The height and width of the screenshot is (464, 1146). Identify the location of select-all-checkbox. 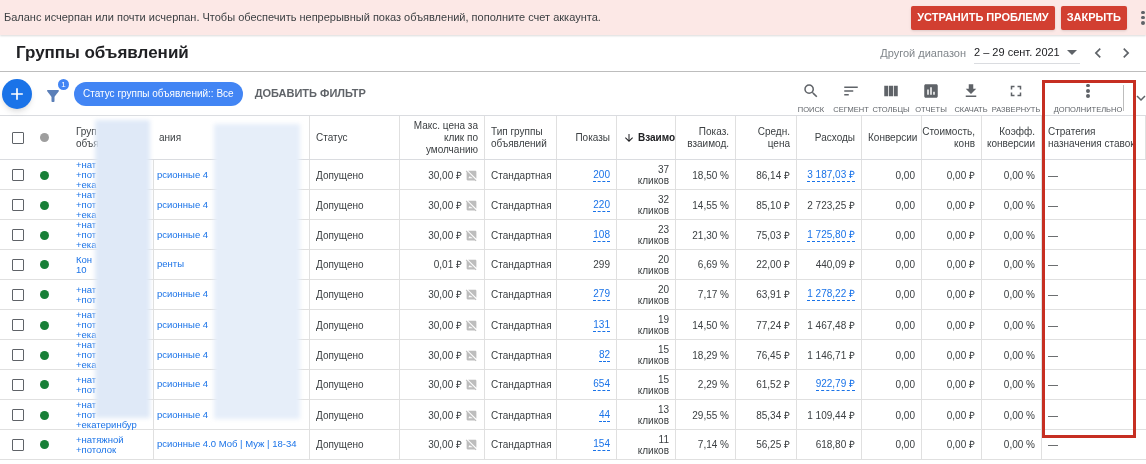
(18, 137).